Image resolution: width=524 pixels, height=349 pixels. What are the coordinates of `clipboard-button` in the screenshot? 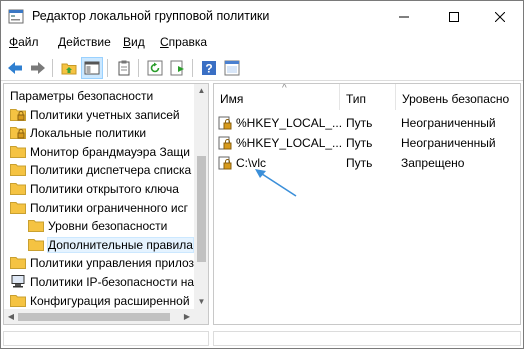 It's located at (124, 68).